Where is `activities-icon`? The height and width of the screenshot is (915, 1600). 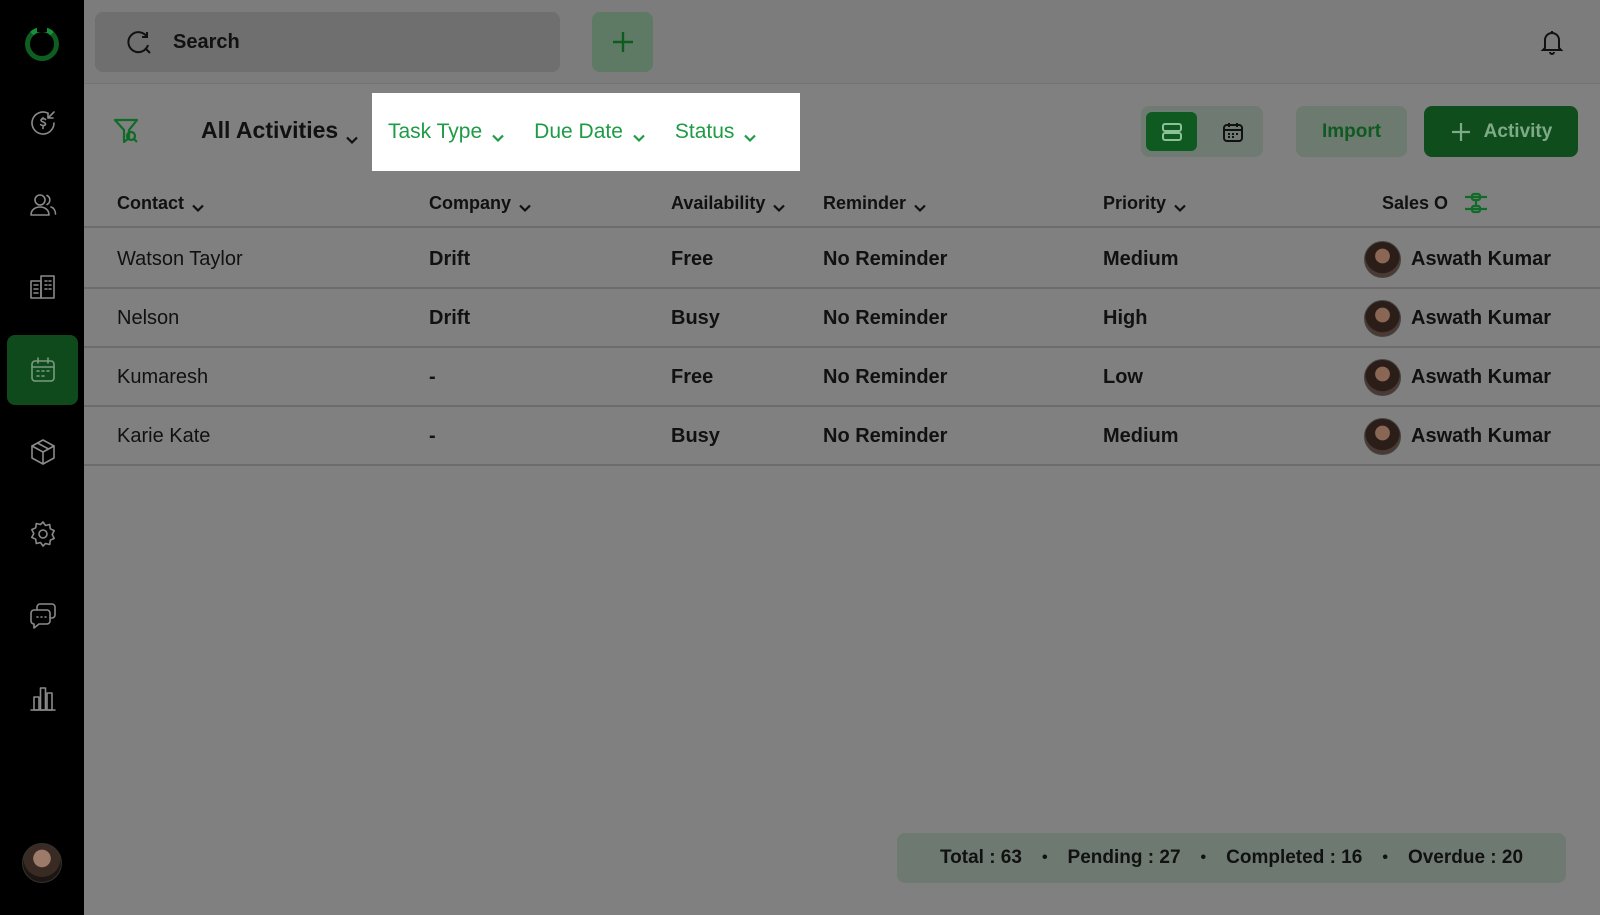 activities-icon is located at coordinates (42, 369).